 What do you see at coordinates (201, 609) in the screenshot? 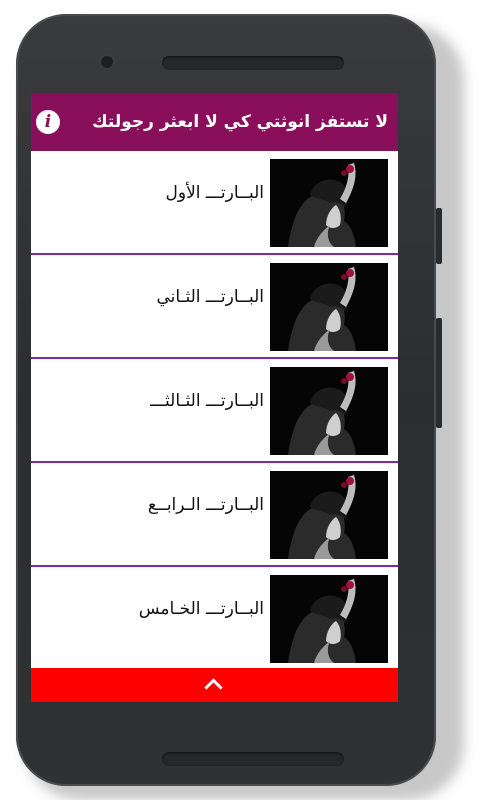
I see `list-item-label: البــارتـــ الخـامس` at bounding box center [201, 609].